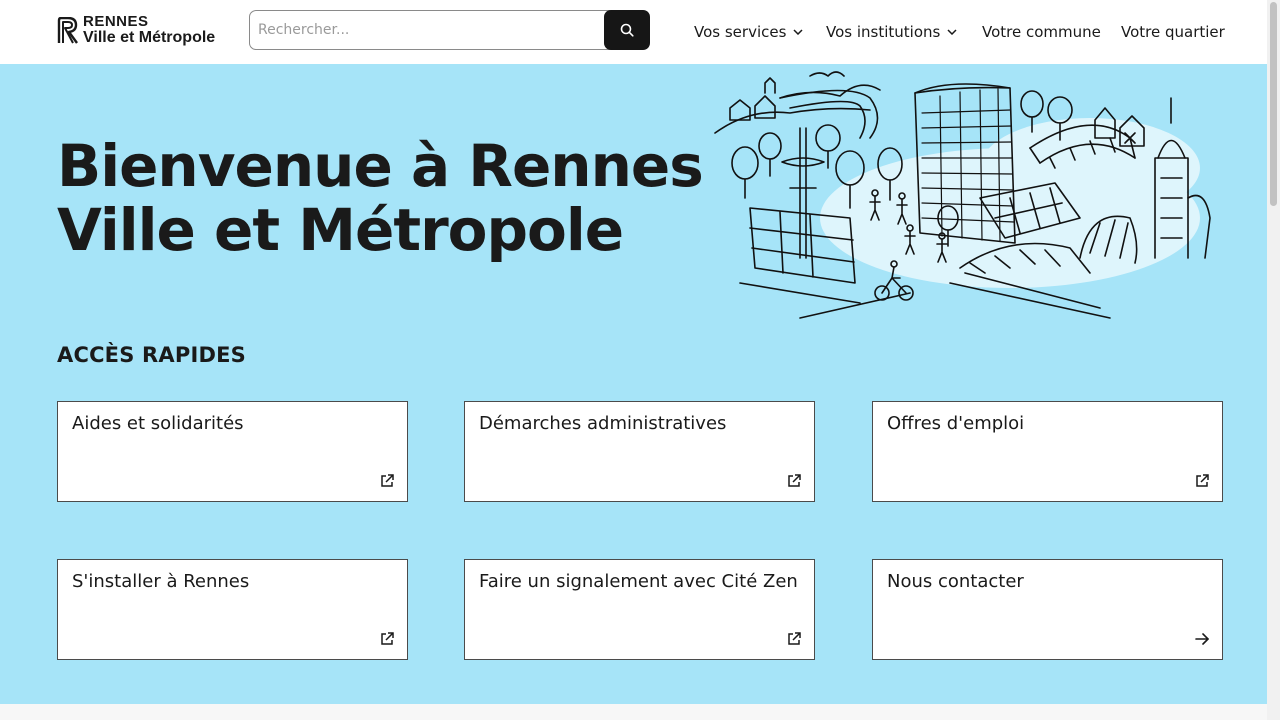  I want to click on nav-label: Vos services, so click(740, 32).